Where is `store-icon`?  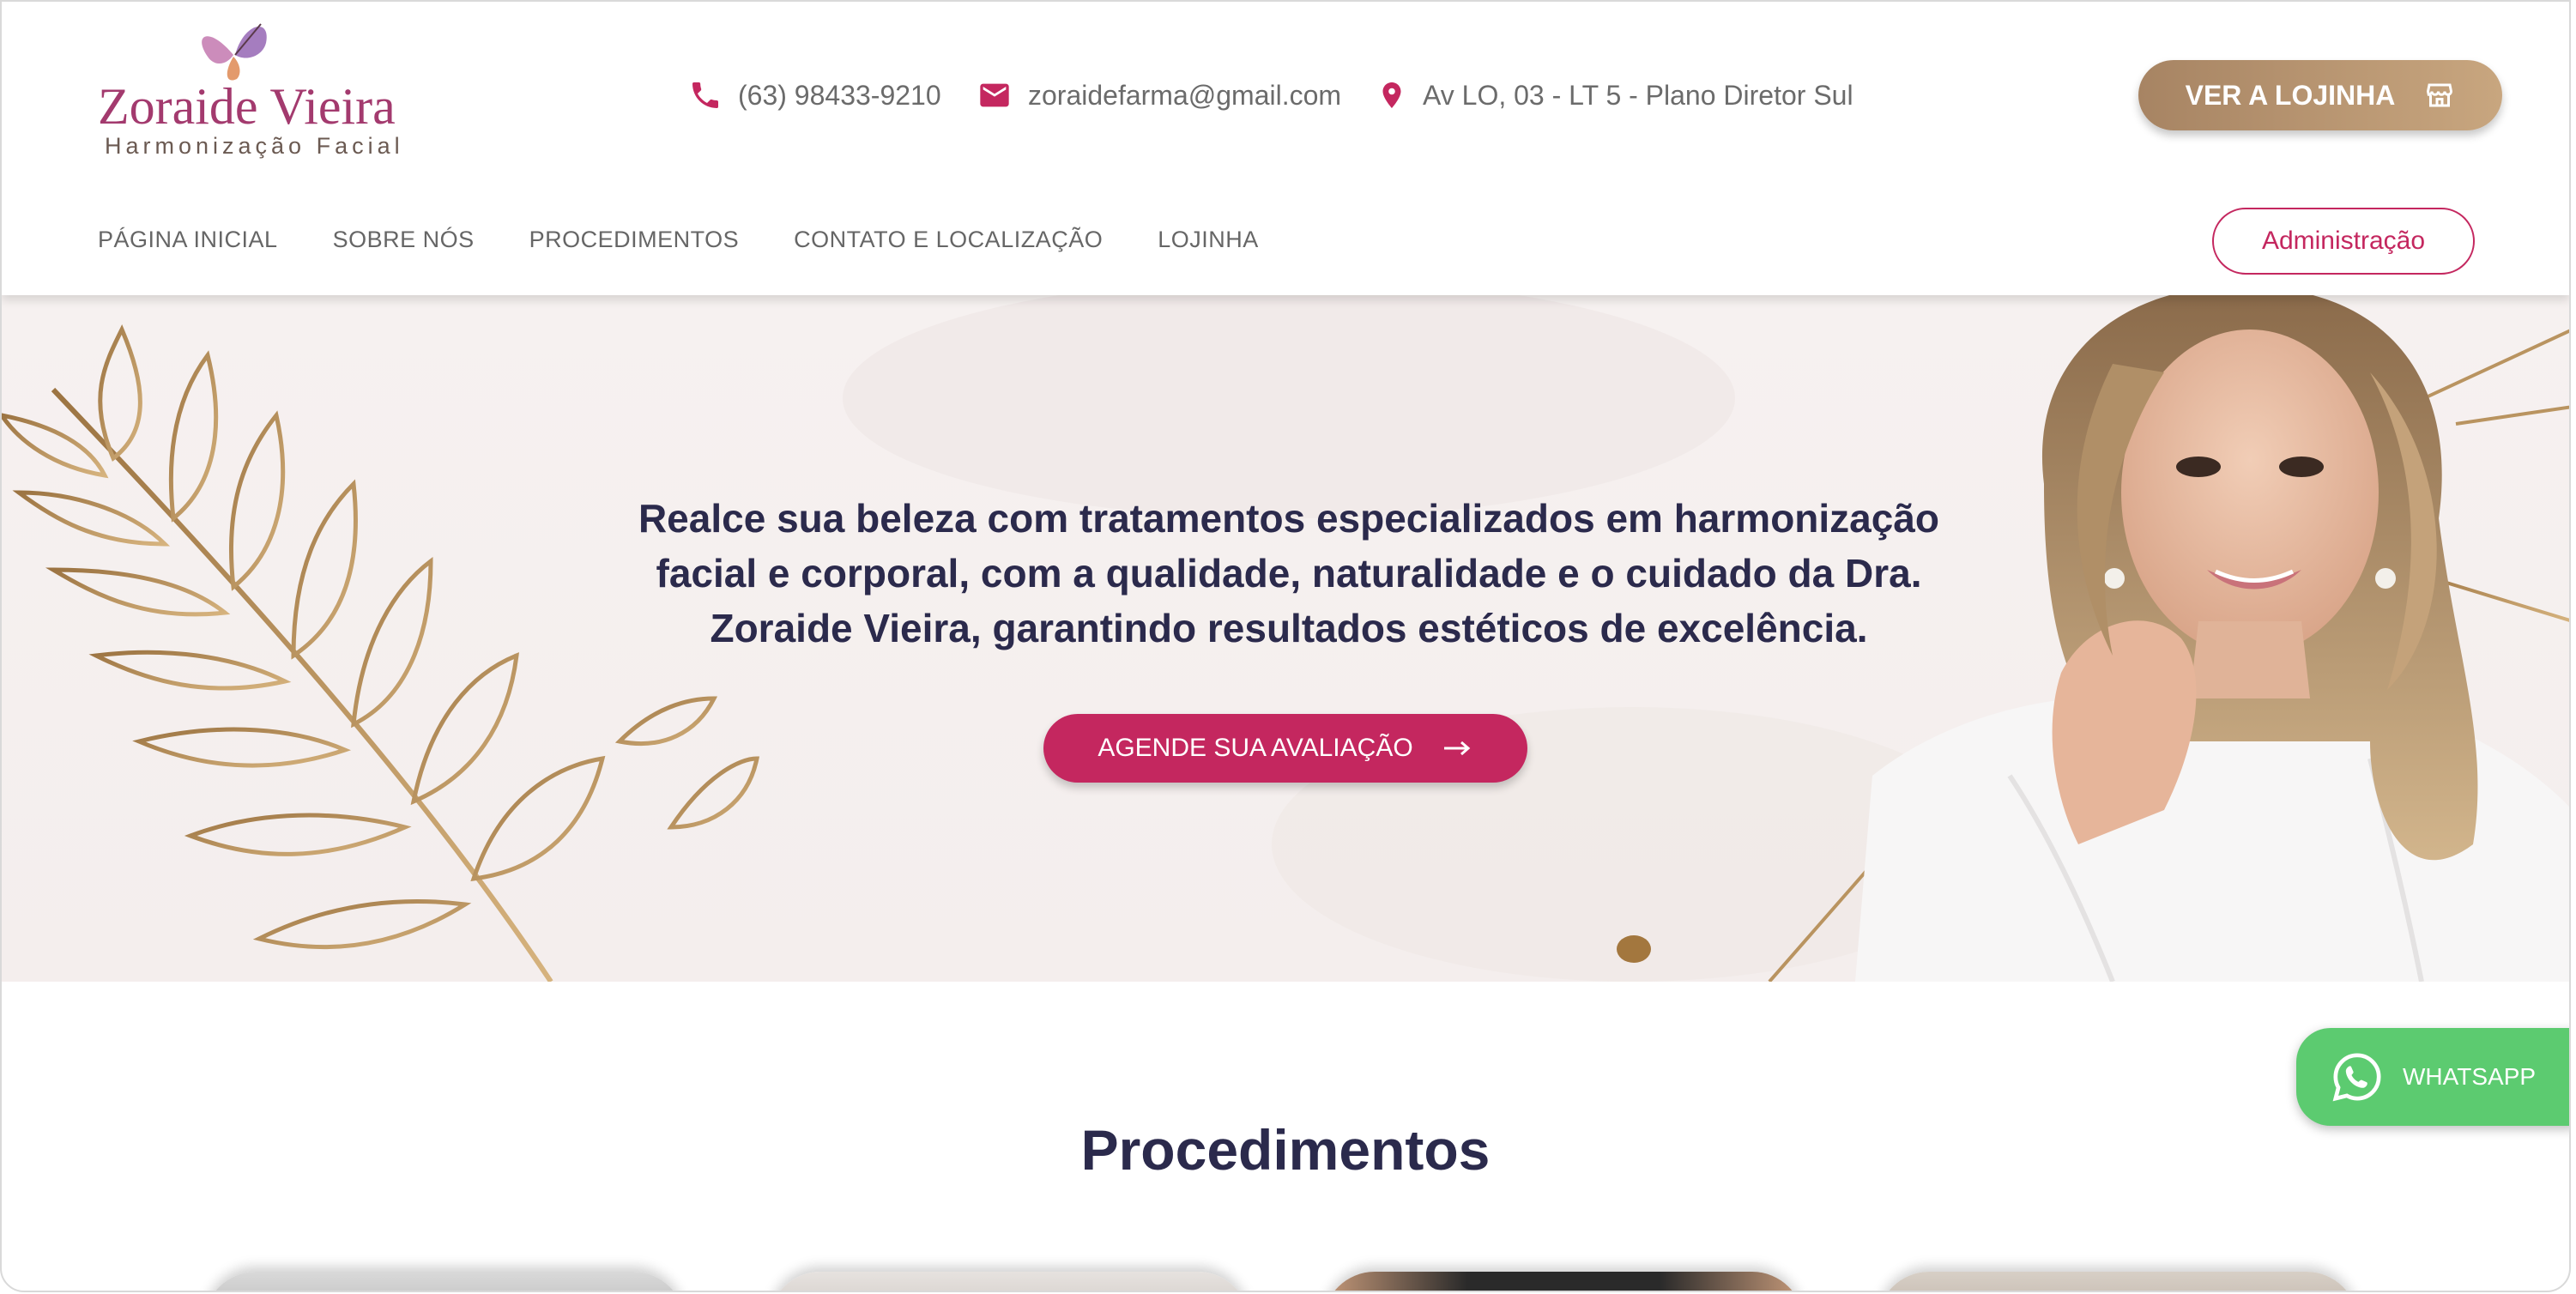
store-icon is located at coordinates (2440, 95).